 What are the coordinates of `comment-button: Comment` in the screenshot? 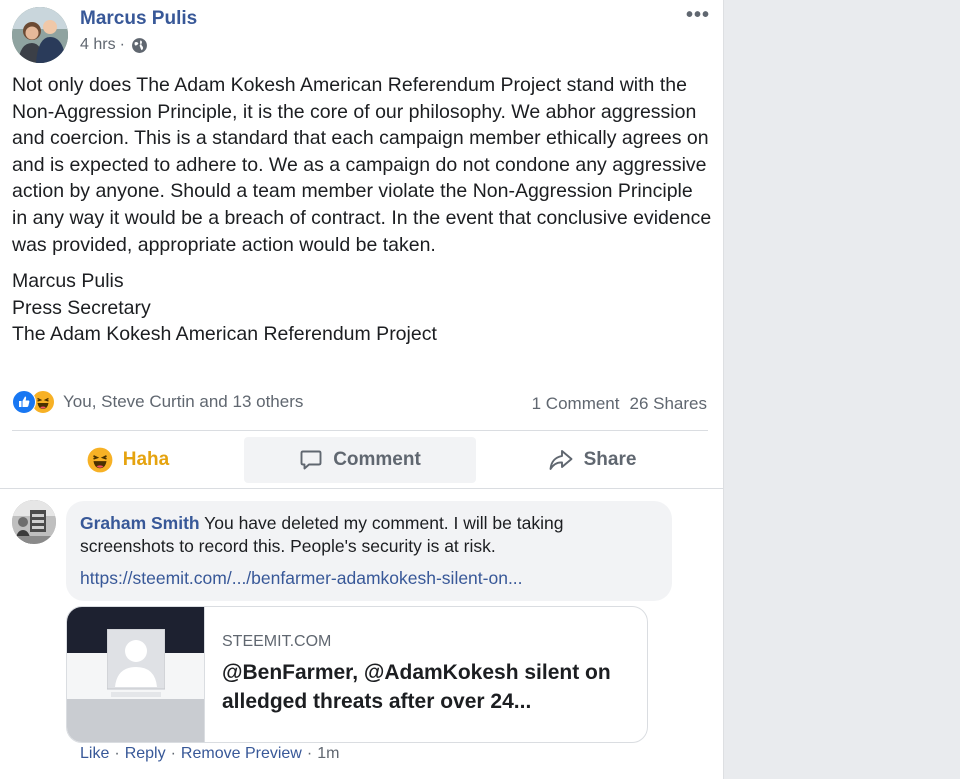 It's located at (360, 460).